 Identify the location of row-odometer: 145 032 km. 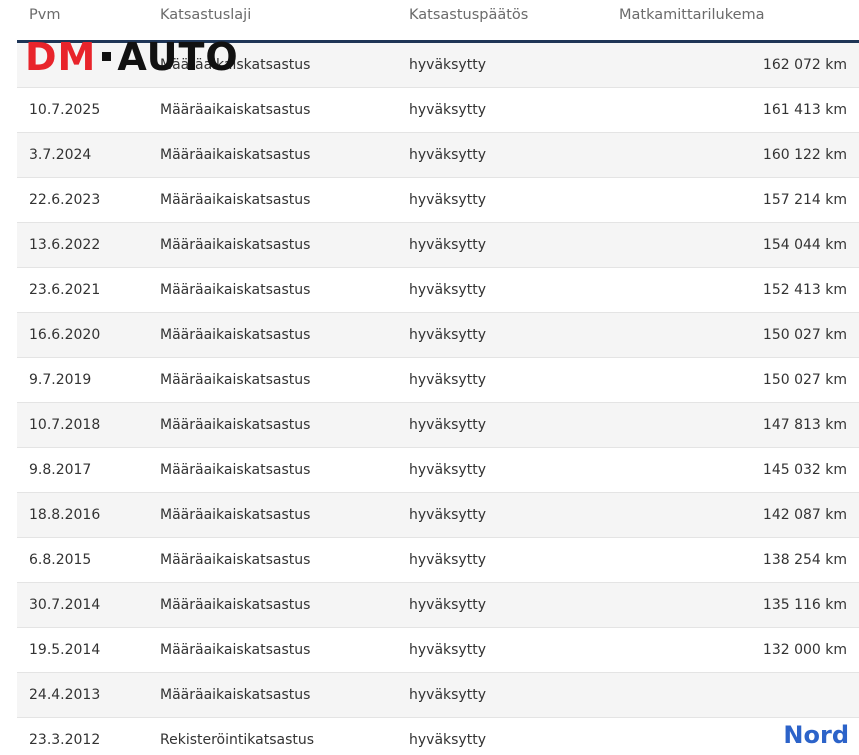
(804, 470).